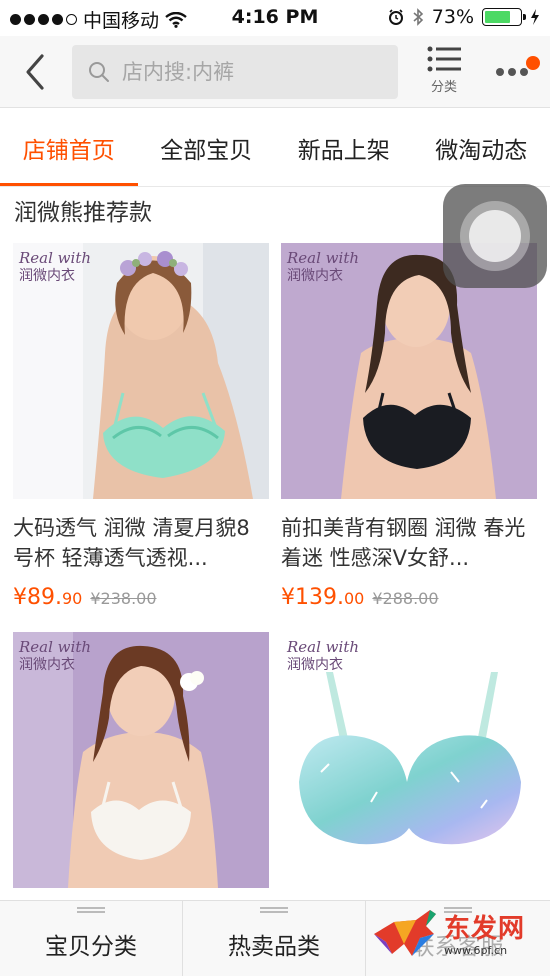 The height and width of the screenshot is (976, 550). I want to click on battery-percent: 73%, so click(452, 17).